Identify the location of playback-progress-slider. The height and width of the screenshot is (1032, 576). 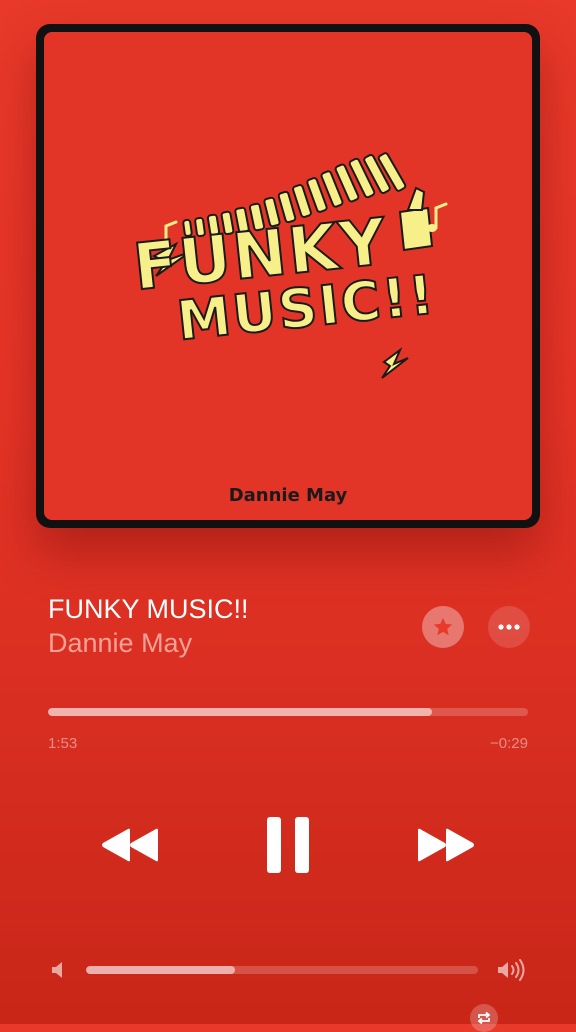
(288, 712).